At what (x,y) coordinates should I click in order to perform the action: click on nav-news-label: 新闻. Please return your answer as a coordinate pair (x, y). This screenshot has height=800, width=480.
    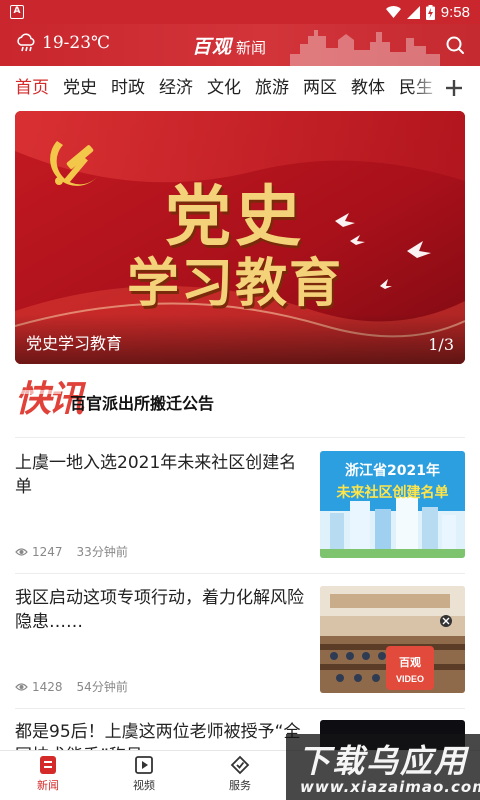
    Looking at the image, I should click on (48, 785).